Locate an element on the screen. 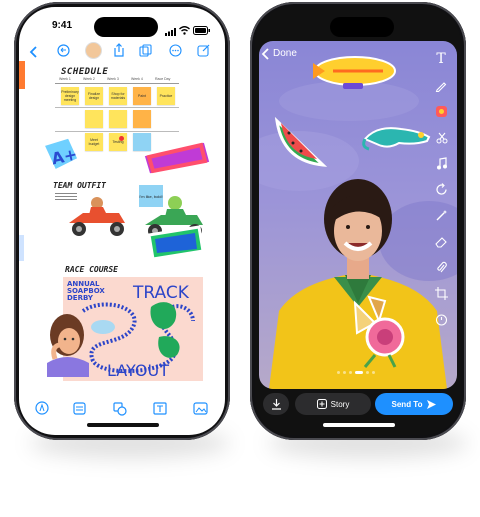  team-outfit-heading: TEAM OUTFIT is located at coordinates (79, 185).